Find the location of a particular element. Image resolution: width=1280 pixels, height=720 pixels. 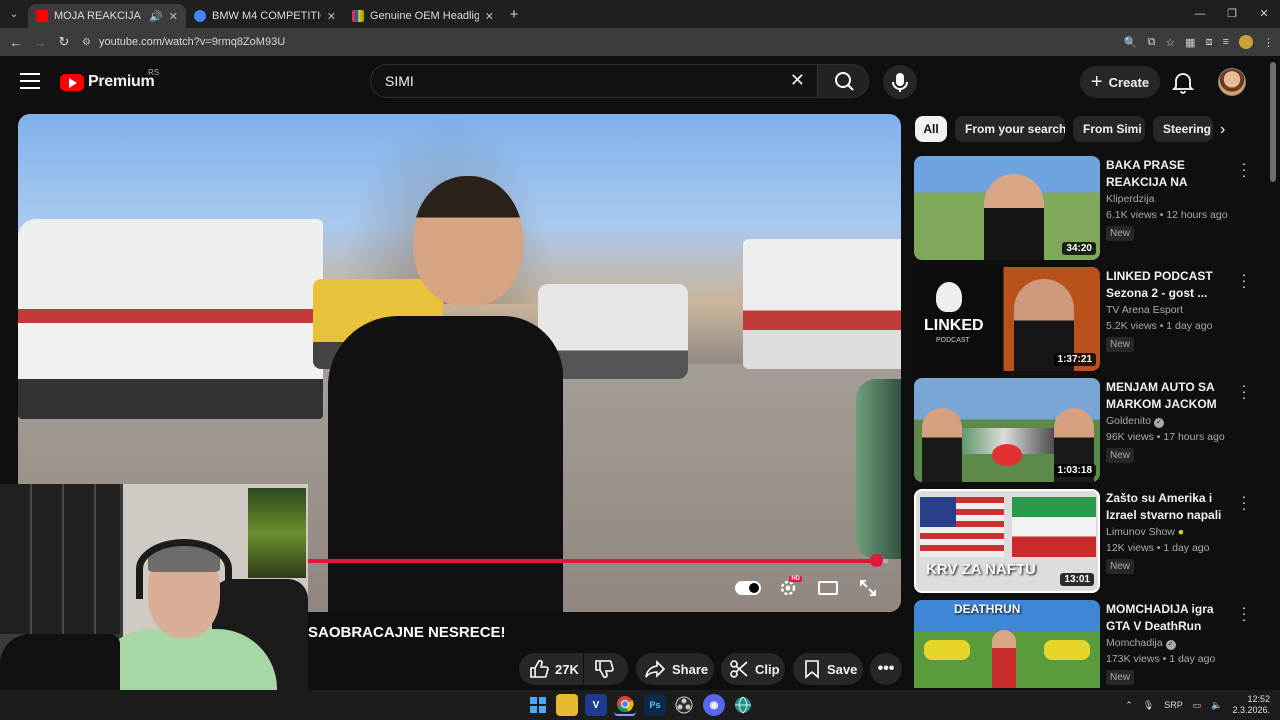

file-explorer-icon is located at coordinates (567, 705).